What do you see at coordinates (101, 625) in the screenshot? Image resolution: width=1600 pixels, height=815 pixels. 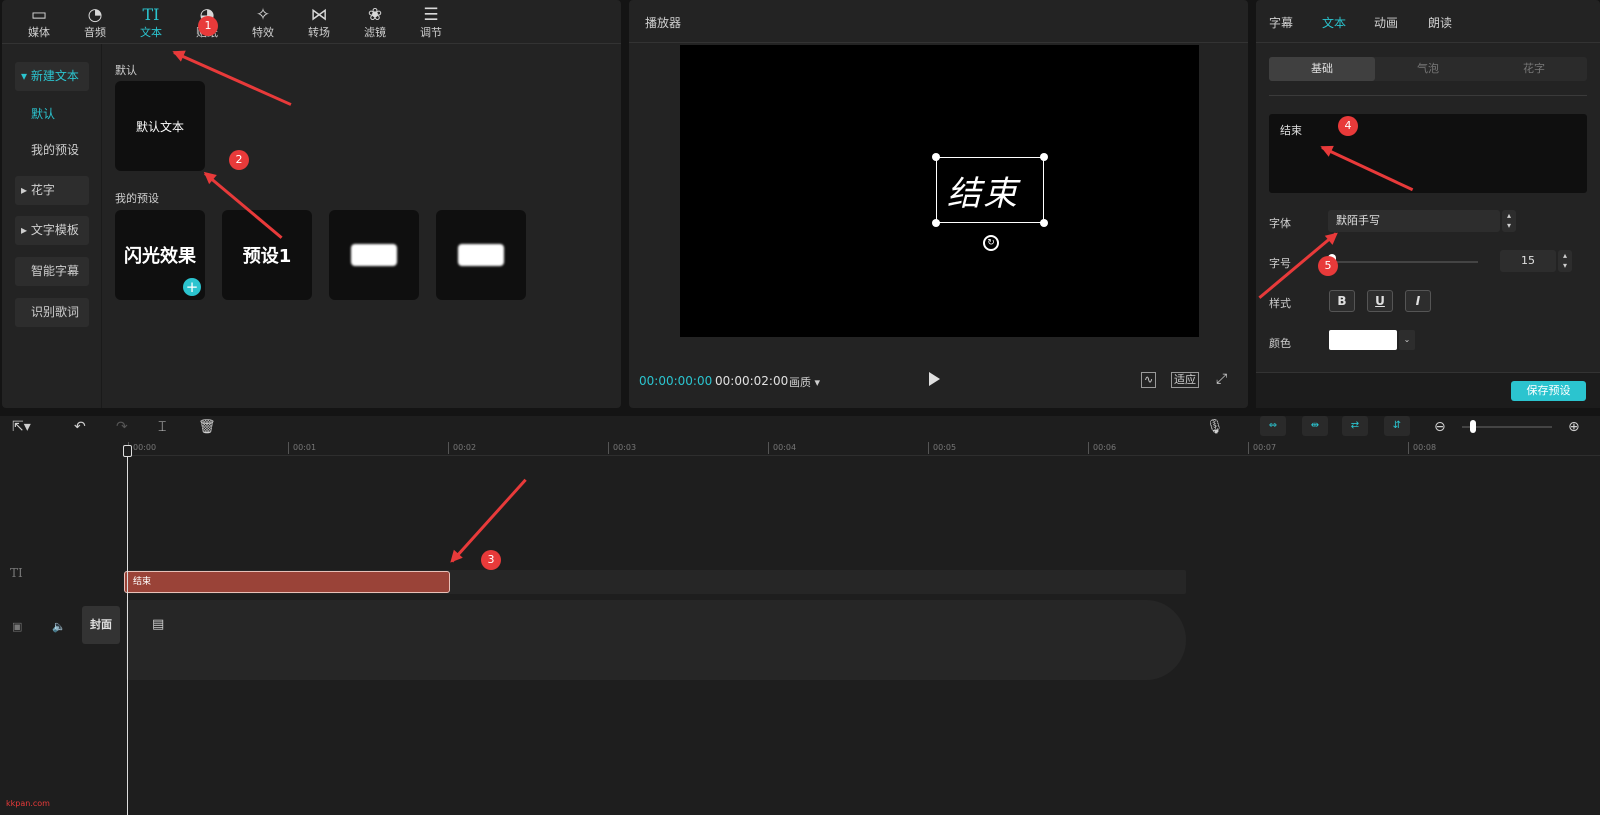 I see `cover-button: 封面` at bounding box center [101, 625].